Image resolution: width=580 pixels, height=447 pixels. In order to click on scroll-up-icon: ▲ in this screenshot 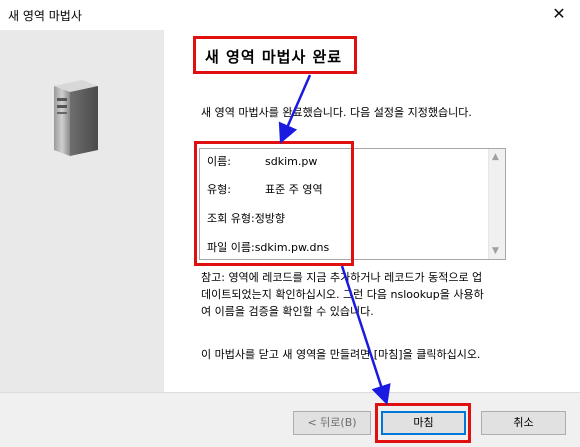, I will do `click(495, 157)`.